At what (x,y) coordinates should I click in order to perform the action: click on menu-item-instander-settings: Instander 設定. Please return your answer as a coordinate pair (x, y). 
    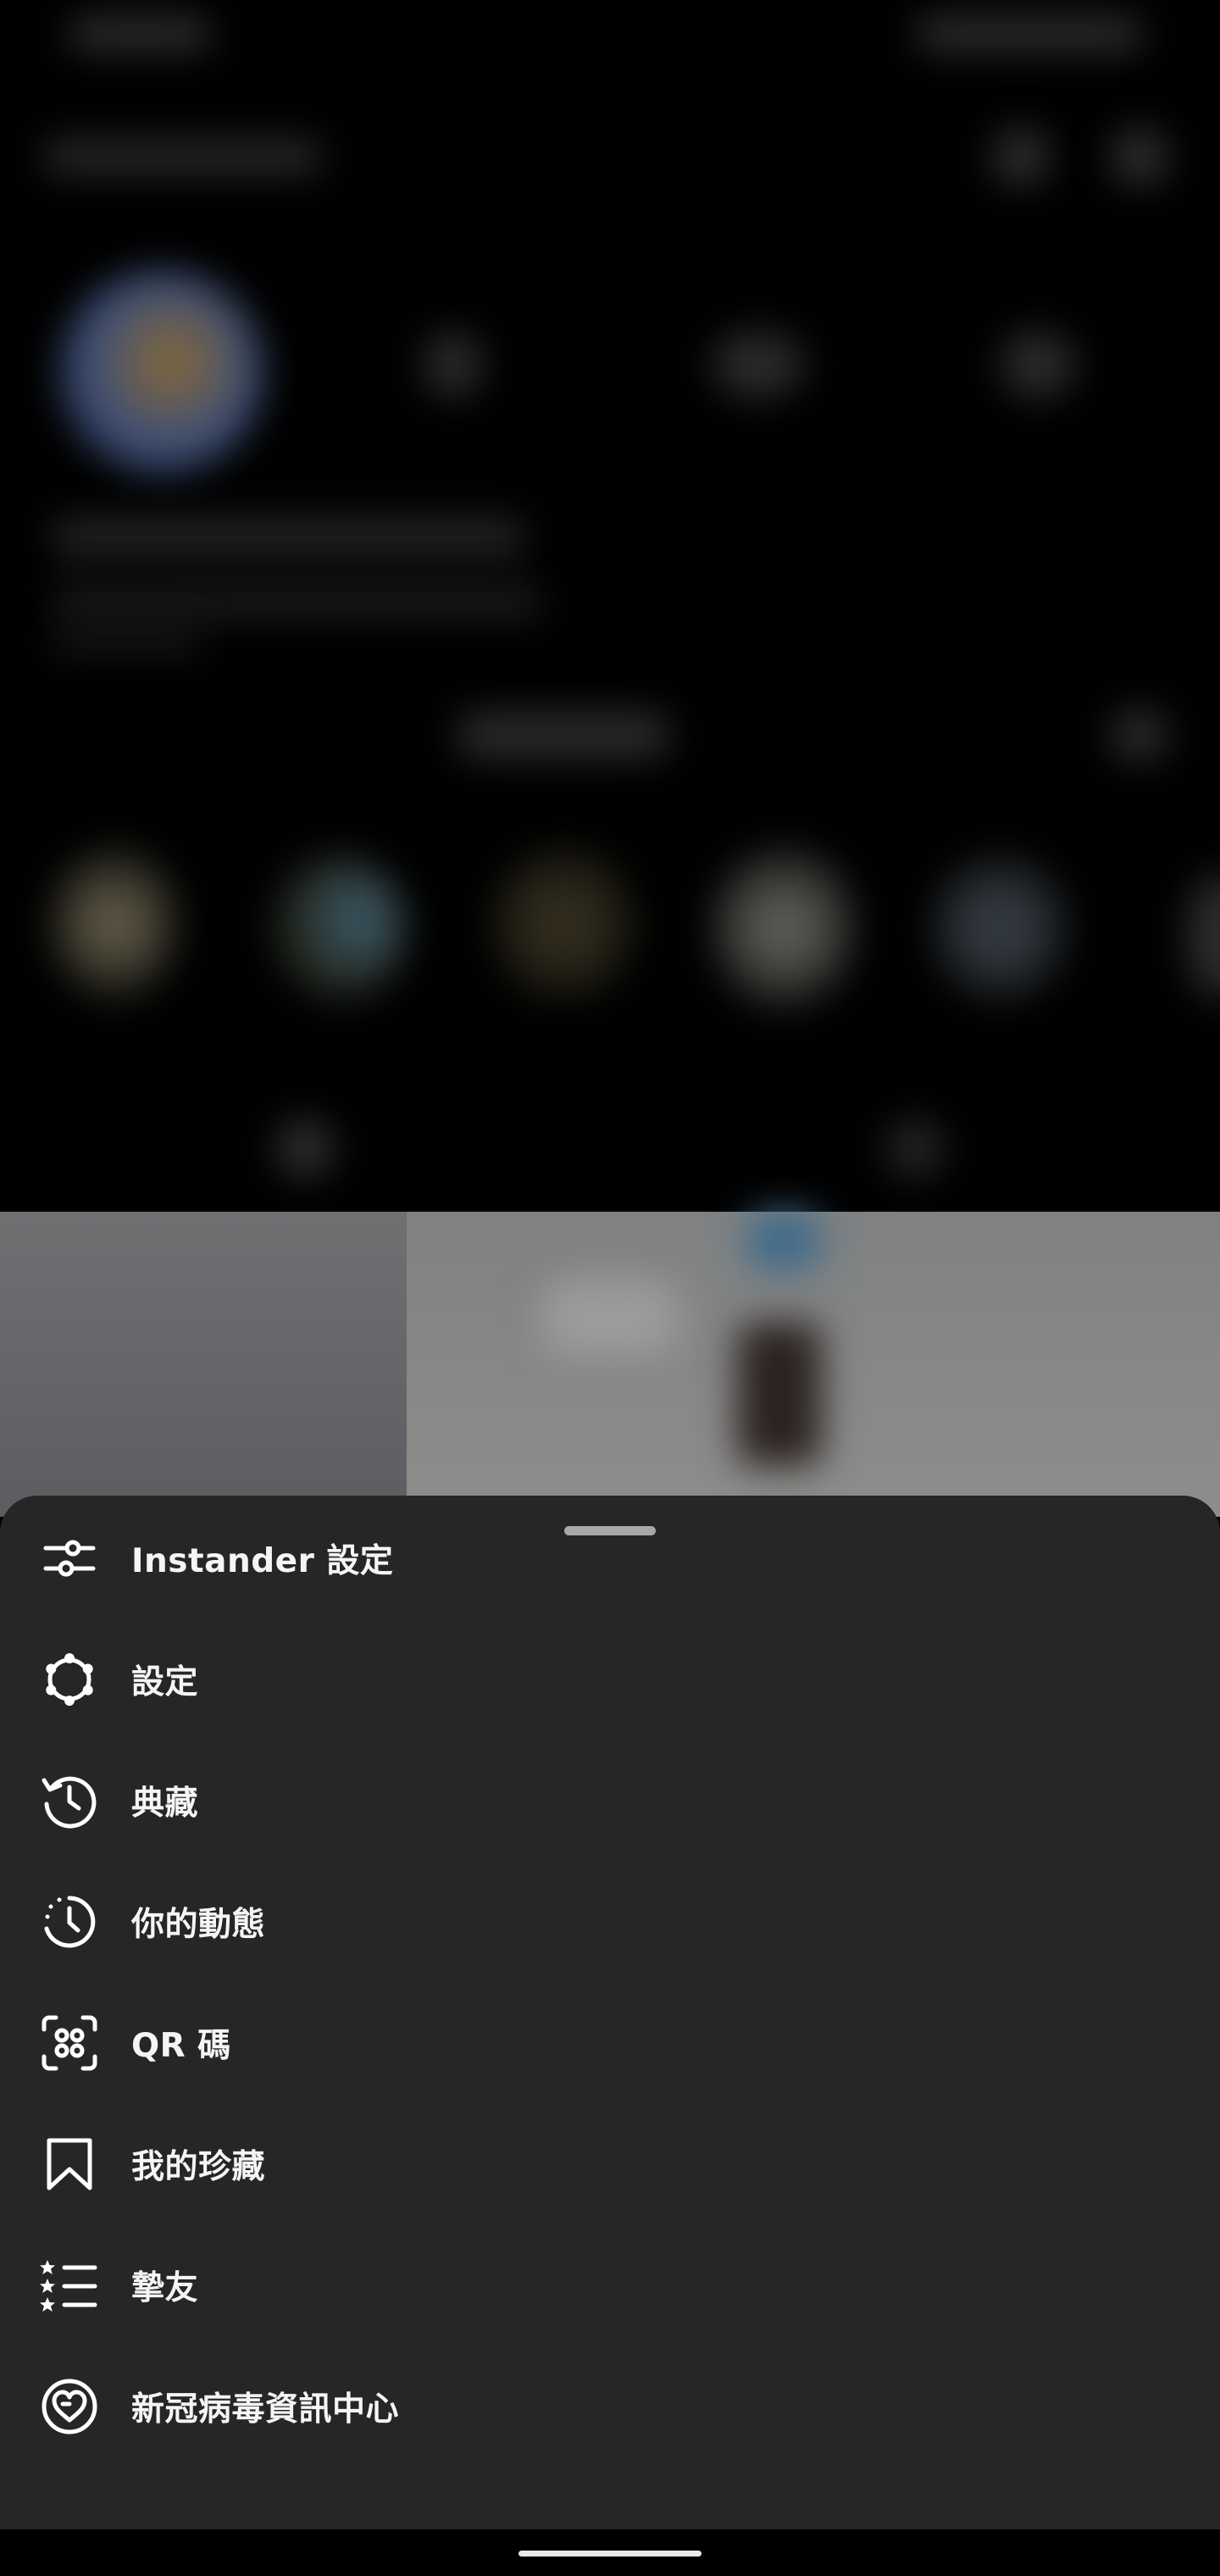
    Looking at the image, I should click on (610, 1557).